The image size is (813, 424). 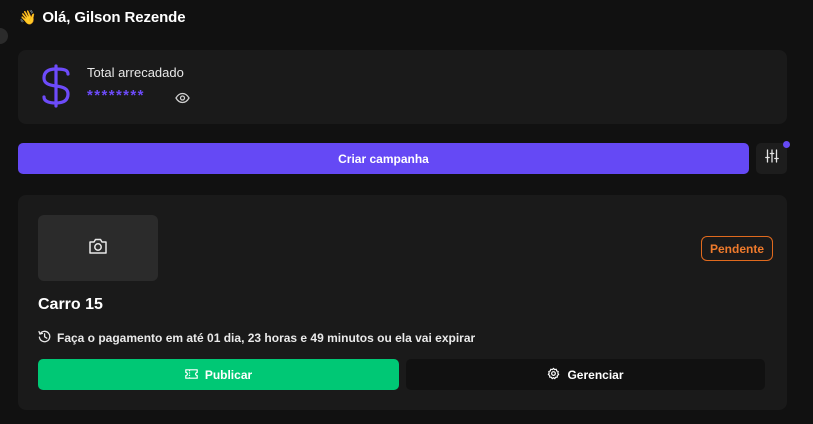 I want to click on gear-icon, so click(x=553, y=375).